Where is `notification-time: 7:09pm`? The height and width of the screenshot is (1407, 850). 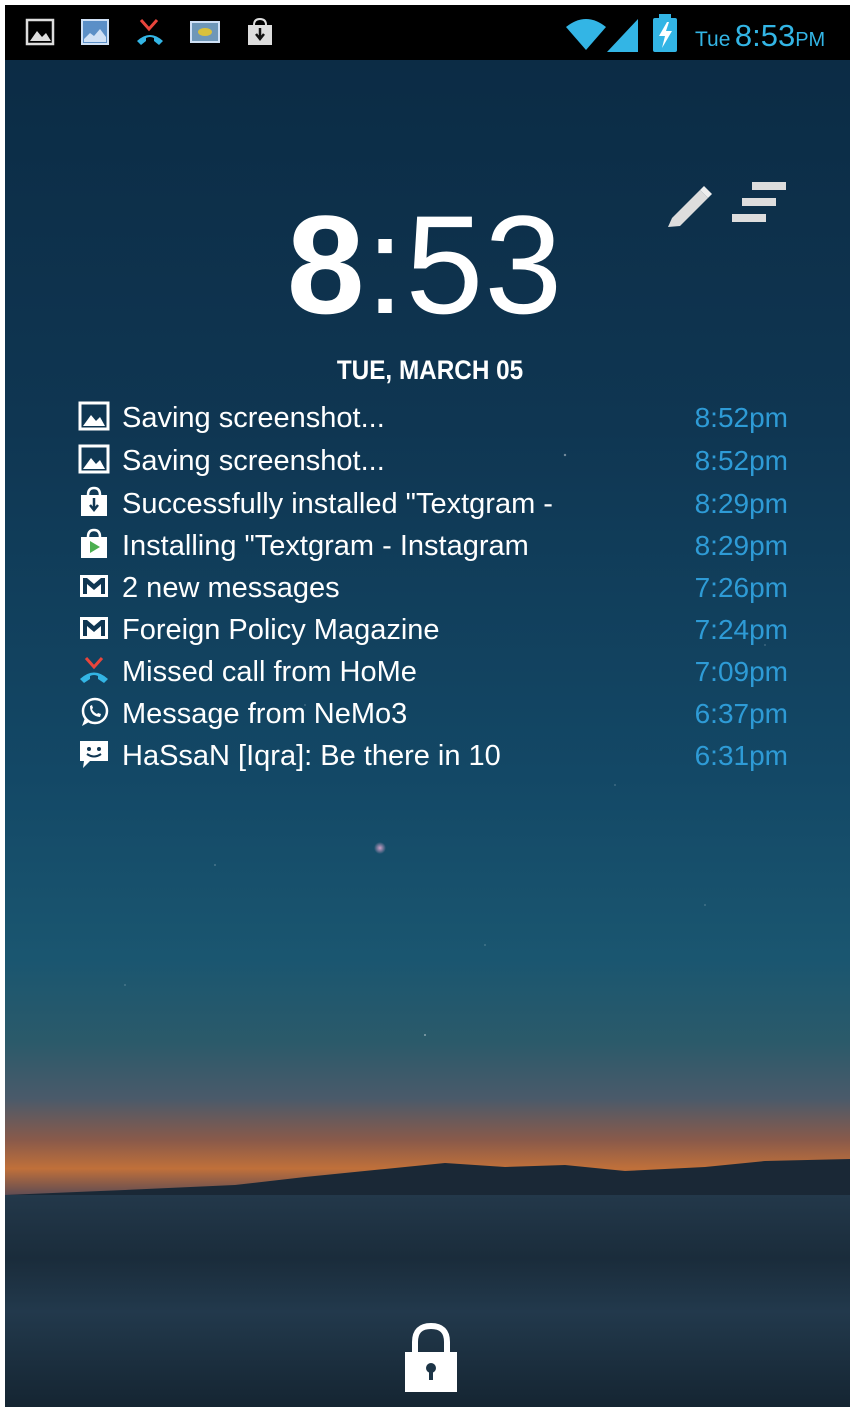
notification-time: 7:09pm is located at coordinates (741, 671).